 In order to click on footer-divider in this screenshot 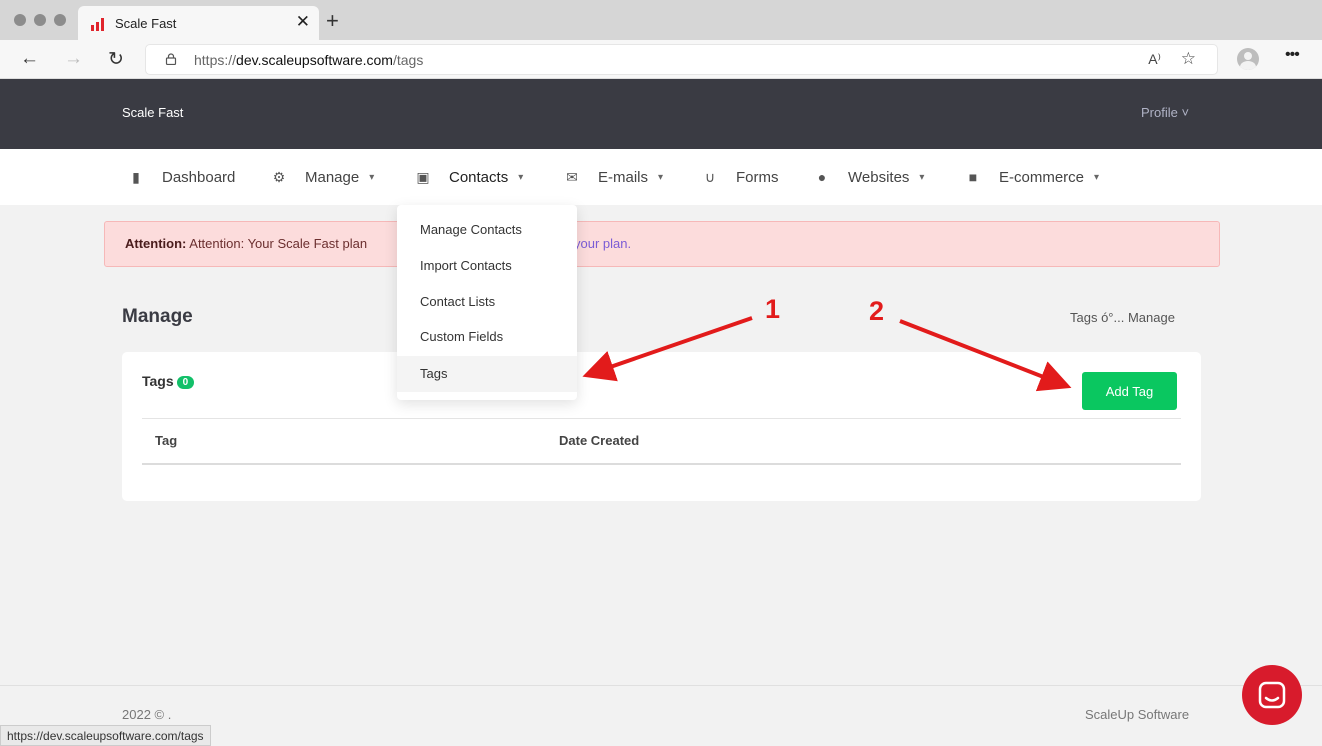, I will do `click(661, 685)`.